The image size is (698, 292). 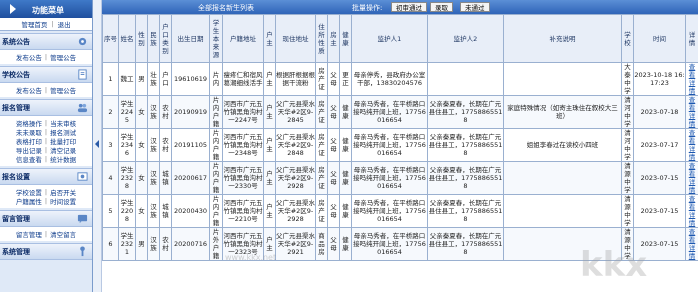 What do you see at coordinates (97, 146) in the screenshot?
I see `sidebar-collapse-handle` at bounding box center [97, 146].